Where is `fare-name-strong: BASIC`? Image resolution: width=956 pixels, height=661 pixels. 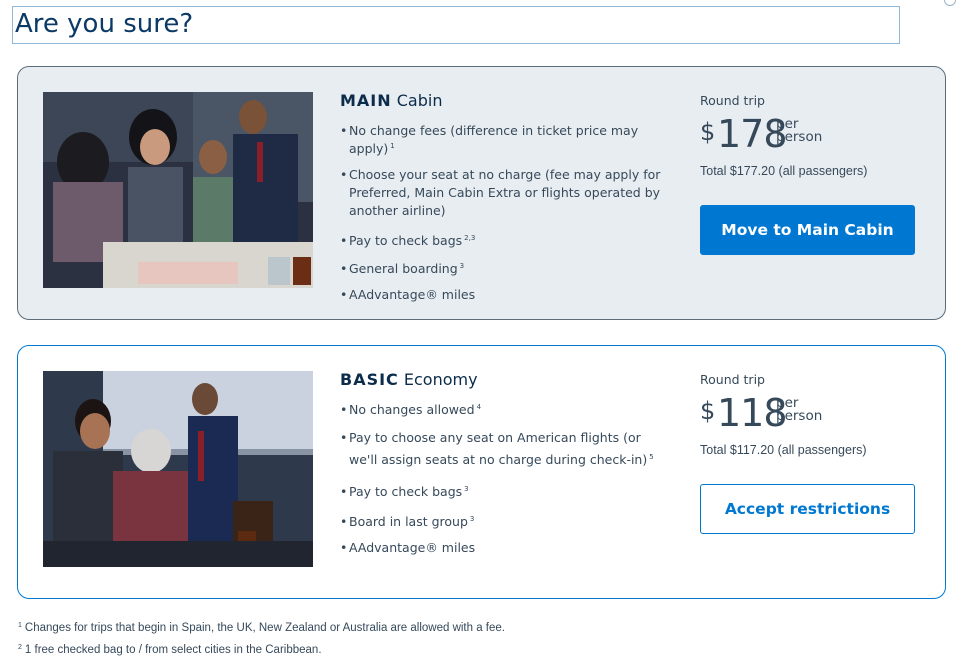 fare-name-strong: BASIC is located at coordinates (369, 379).